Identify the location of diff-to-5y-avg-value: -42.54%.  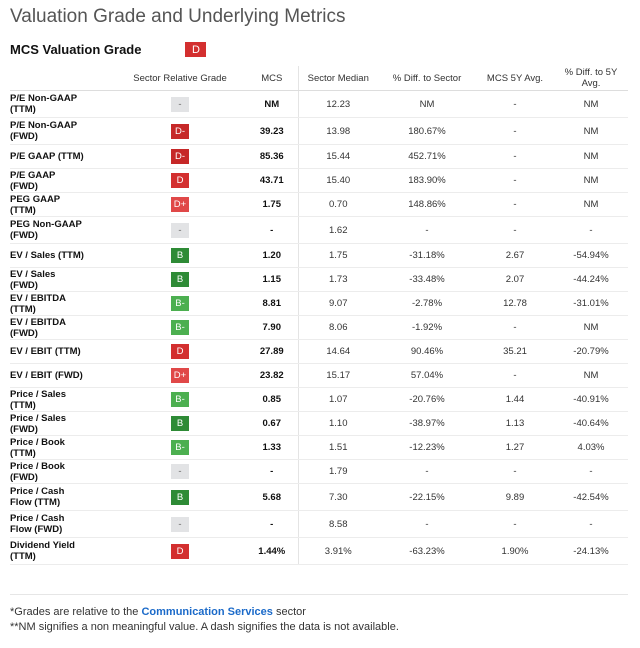
(591, 497).